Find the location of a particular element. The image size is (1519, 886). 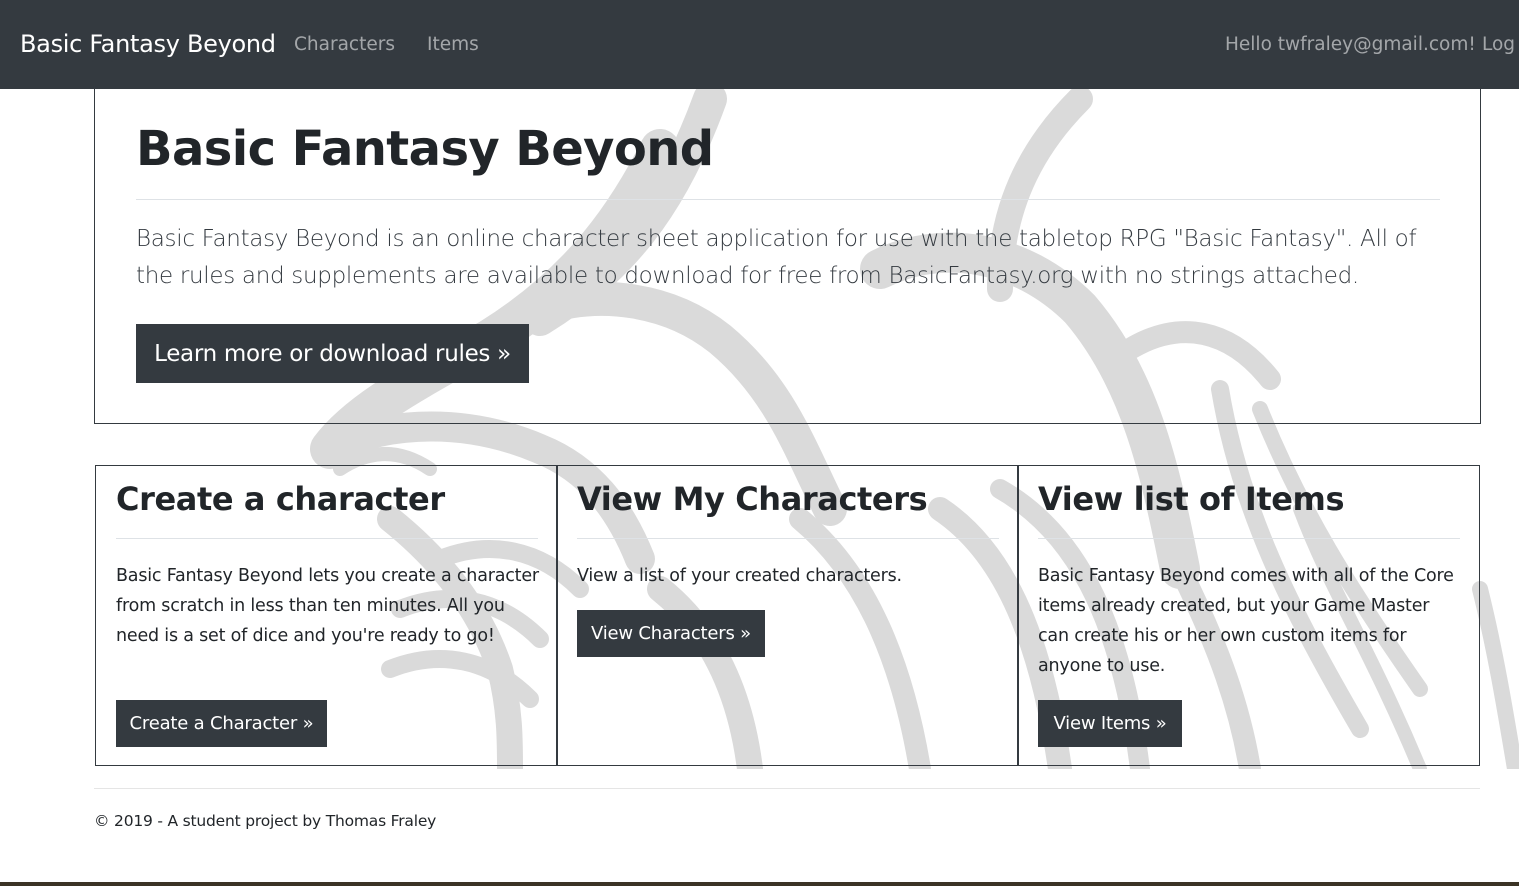

user-greeting-link: Hello twfraley@gmail.com! is located at coordinates (1350, 44).